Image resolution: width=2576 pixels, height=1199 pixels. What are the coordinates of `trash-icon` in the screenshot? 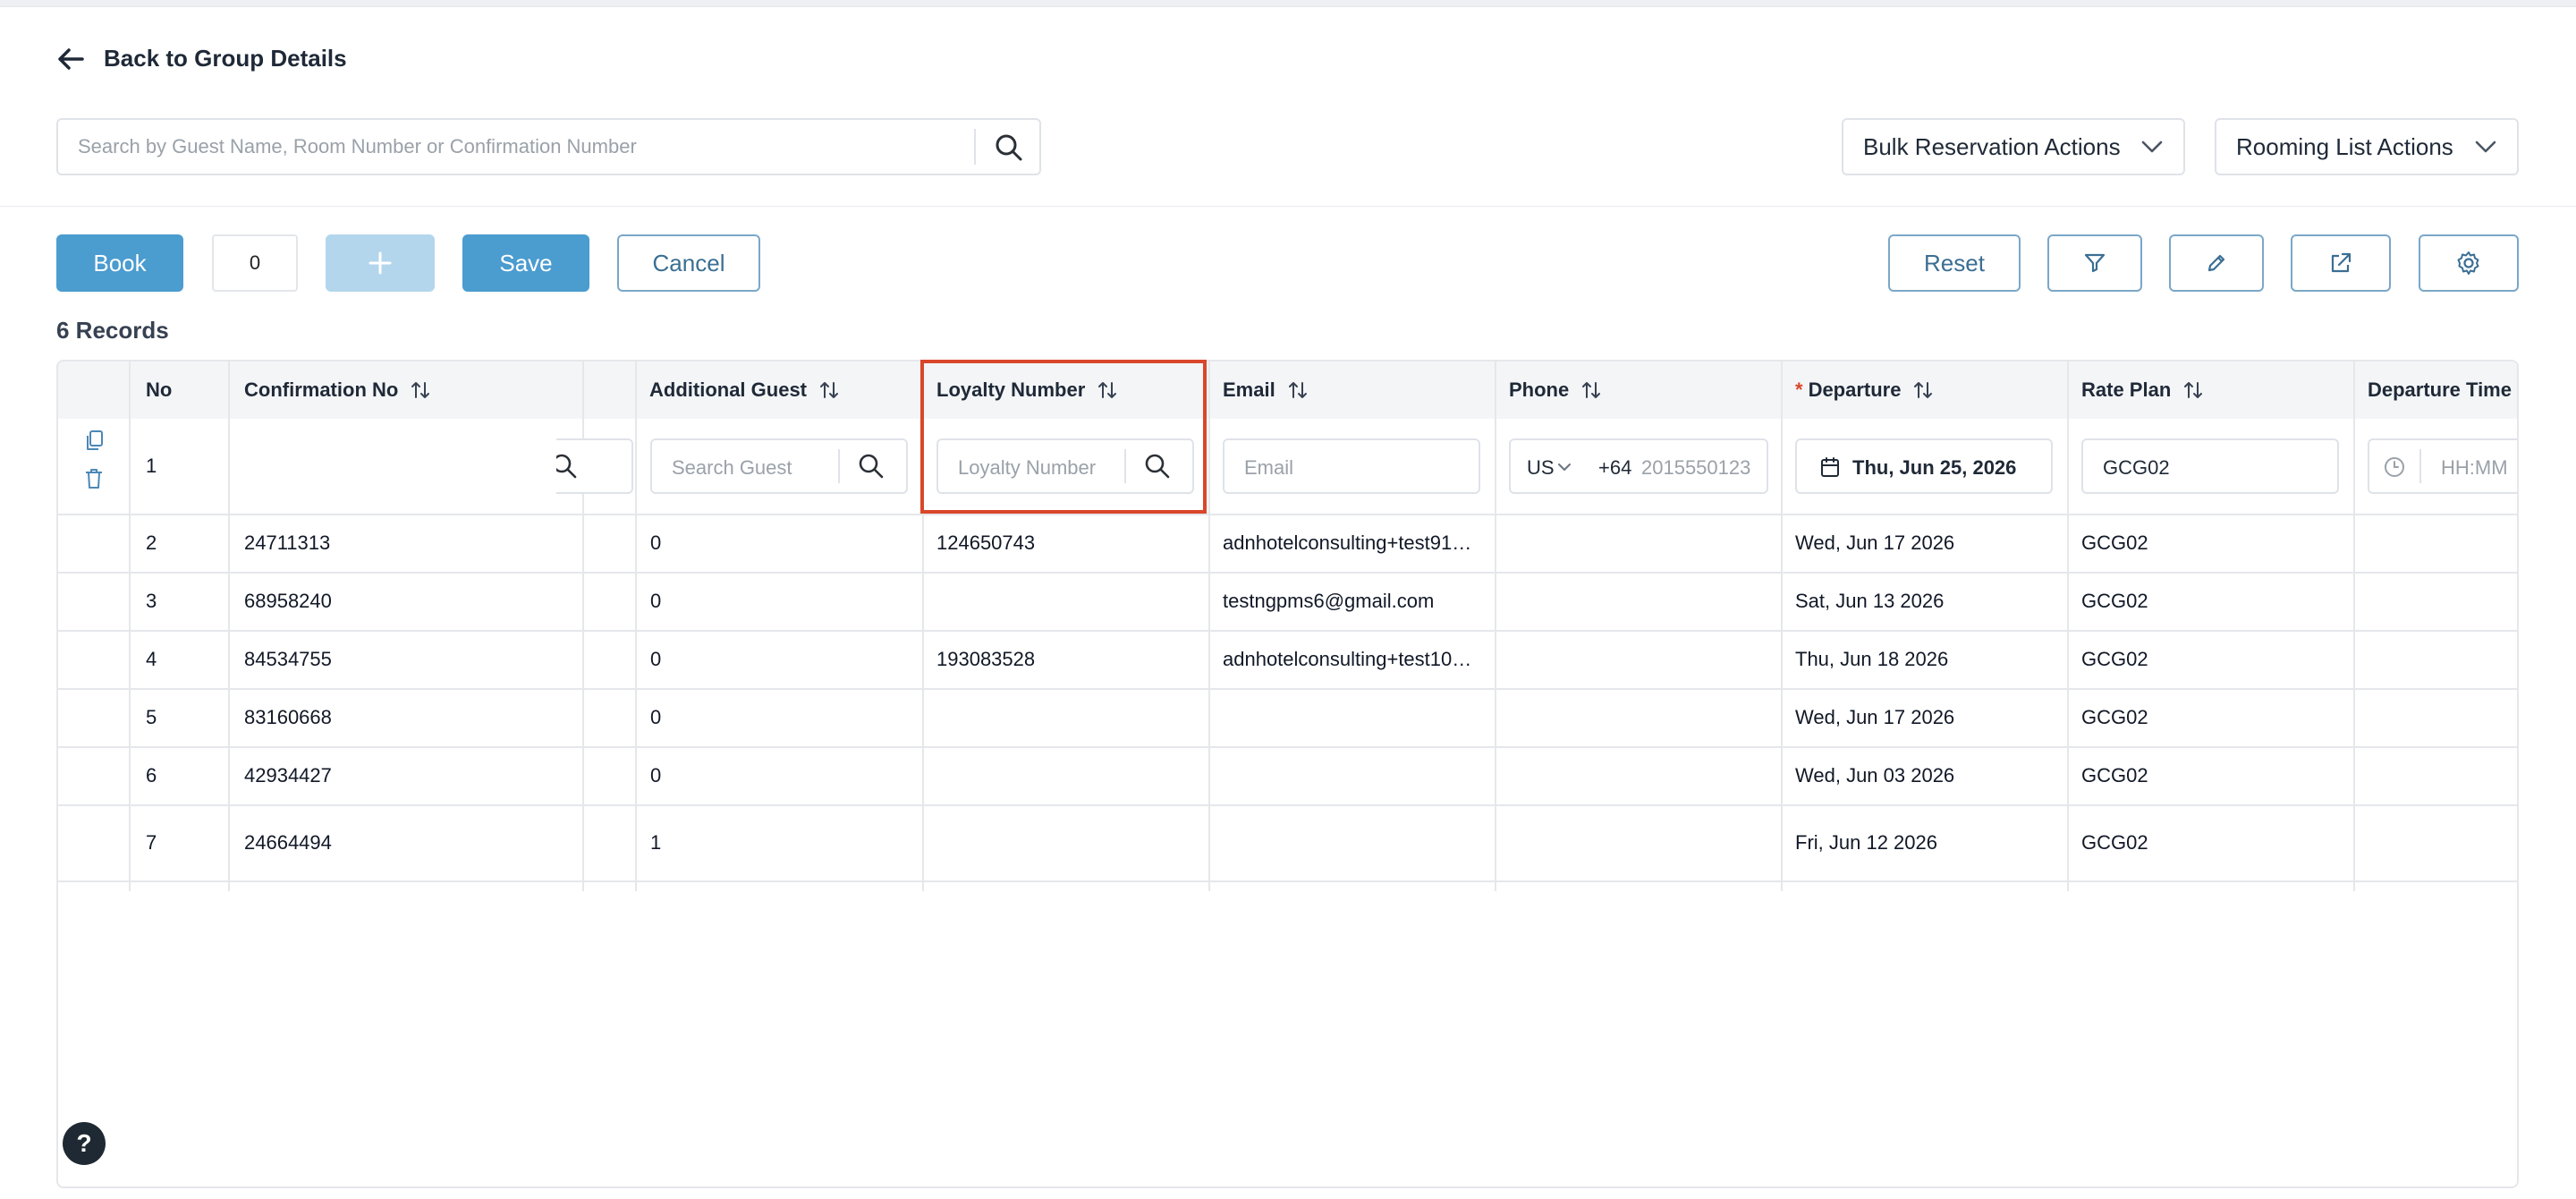 It's located at (94, 479).